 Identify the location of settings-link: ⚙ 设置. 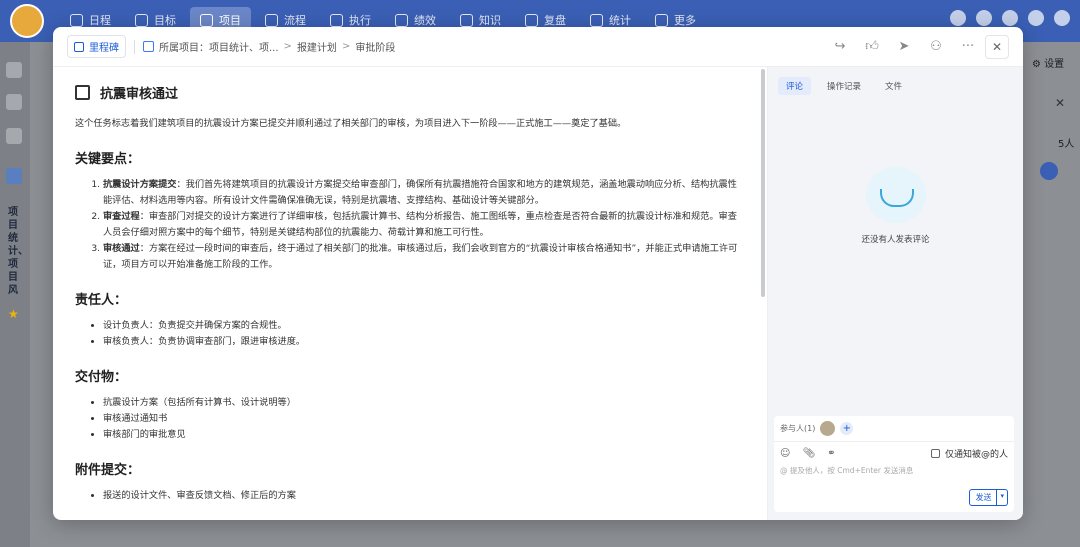
(1048, 62).